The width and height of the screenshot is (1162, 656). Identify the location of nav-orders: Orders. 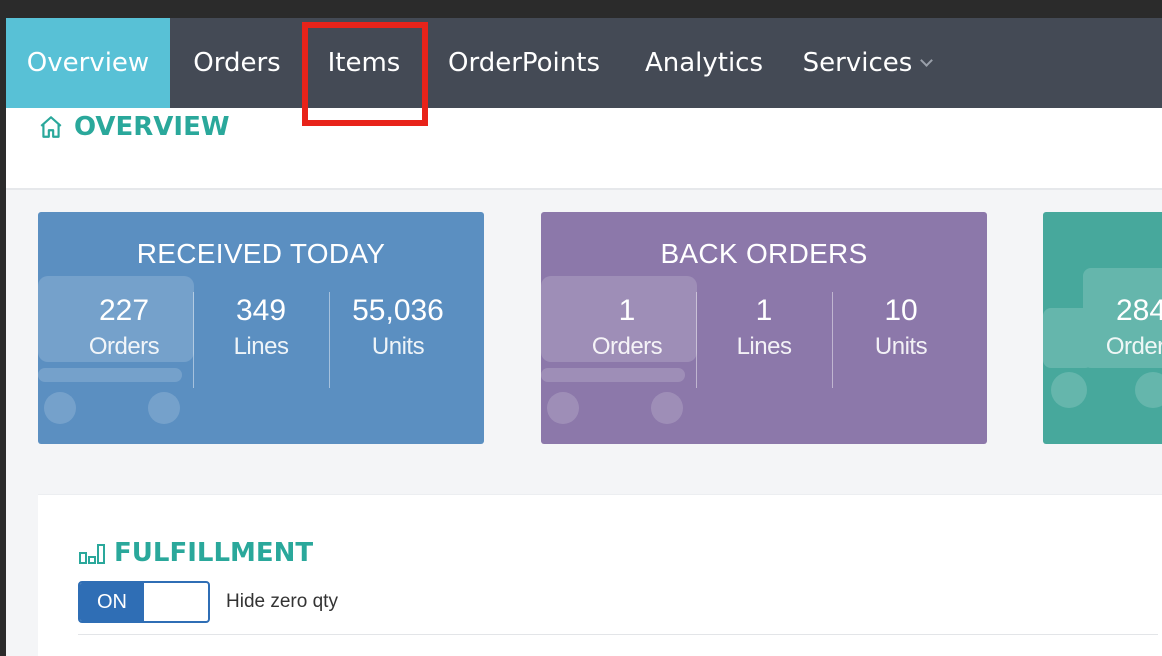
(237, 63).